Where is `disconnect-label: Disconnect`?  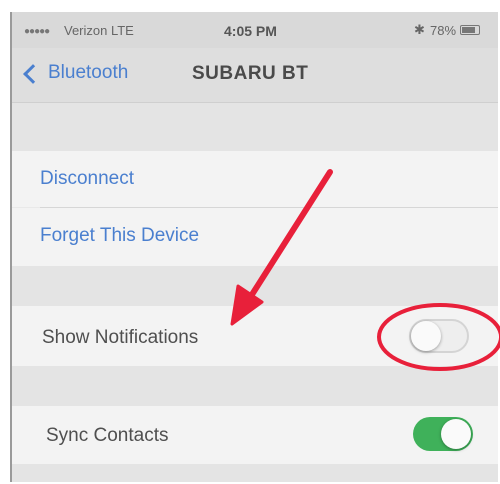
disconnect-label: Disconnect is located at coordinates (87, 178).